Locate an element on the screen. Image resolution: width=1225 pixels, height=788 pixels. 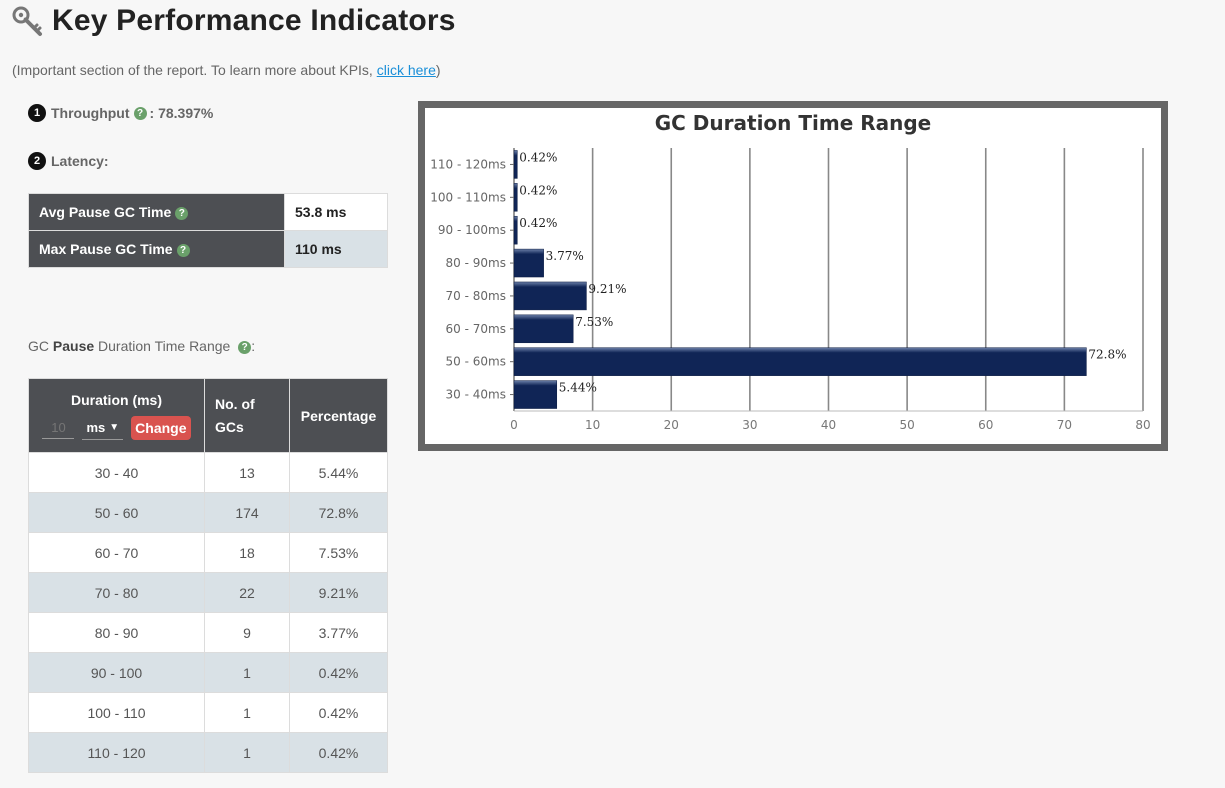
range-caption: GC Pause Duration Time Range ?: is located at coordinates (142, 346).